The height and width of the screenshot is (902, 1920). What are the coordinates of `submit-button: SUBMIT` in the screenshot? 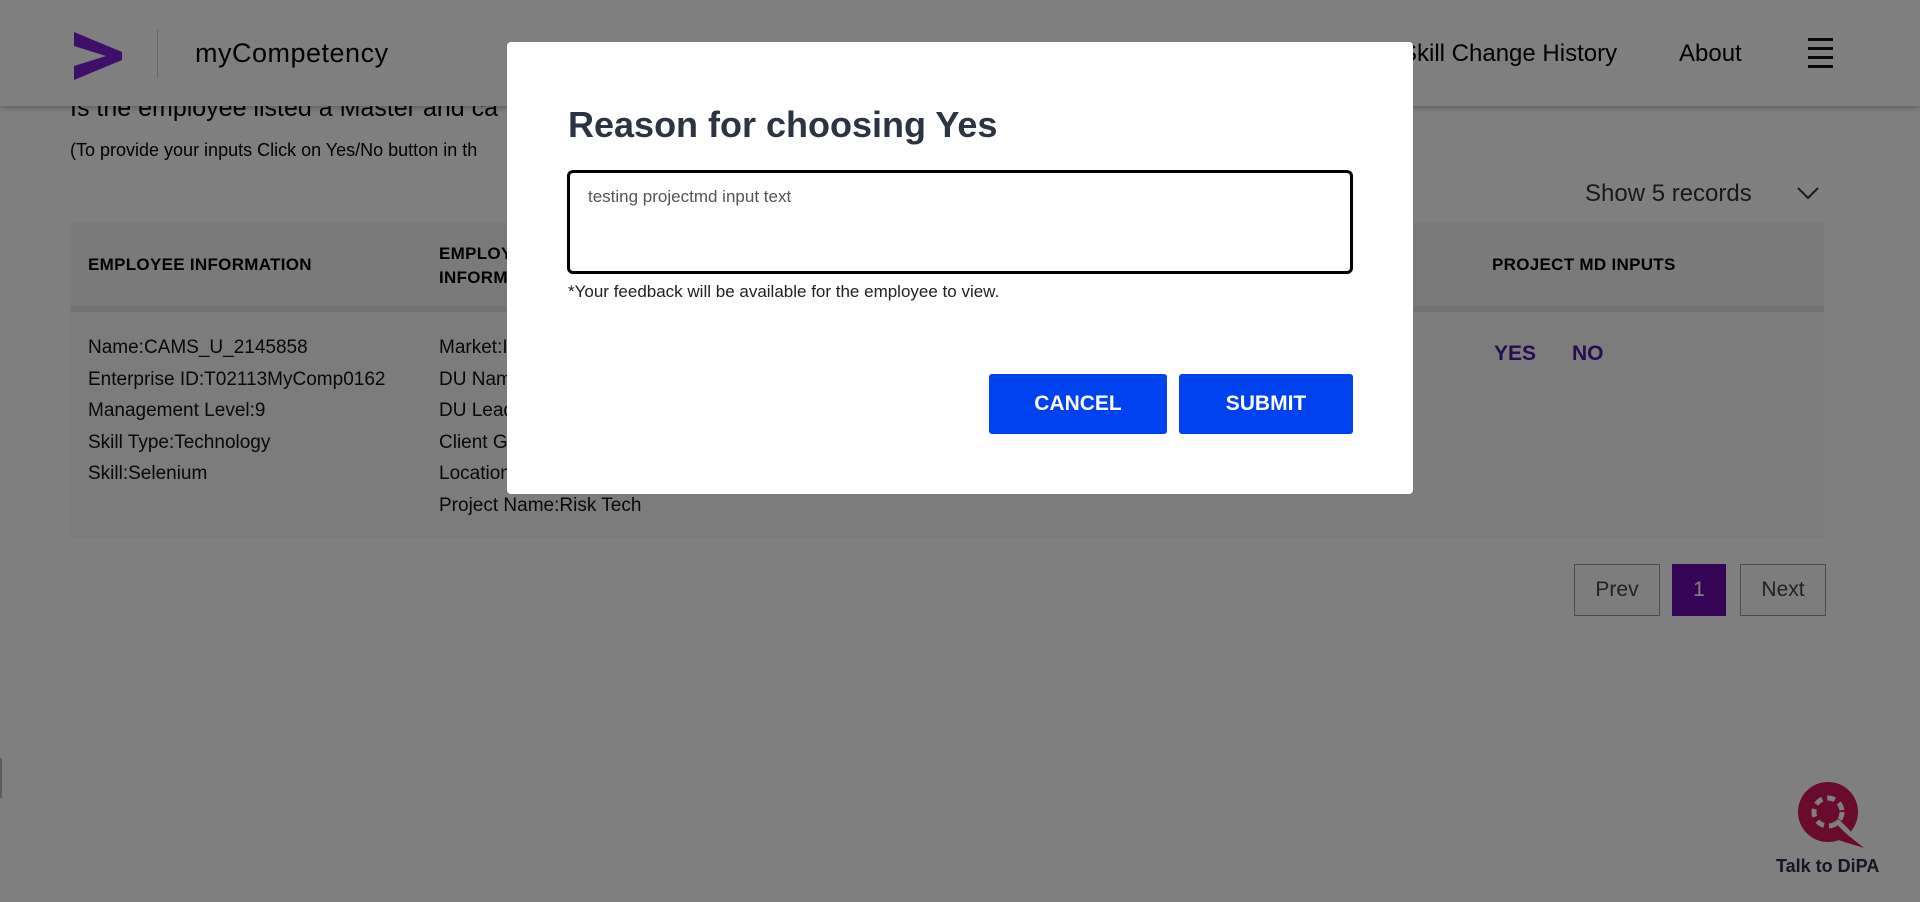 It's located at (1266, 404).